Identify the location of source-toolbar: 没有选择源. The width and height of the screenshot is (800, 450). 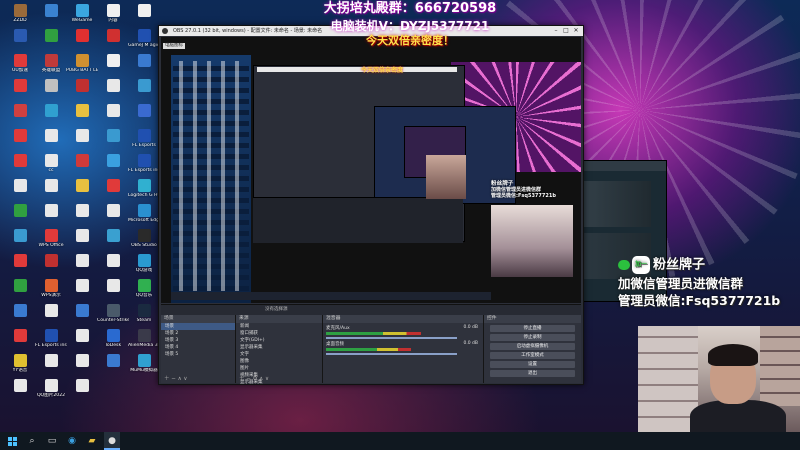
(371, 309).